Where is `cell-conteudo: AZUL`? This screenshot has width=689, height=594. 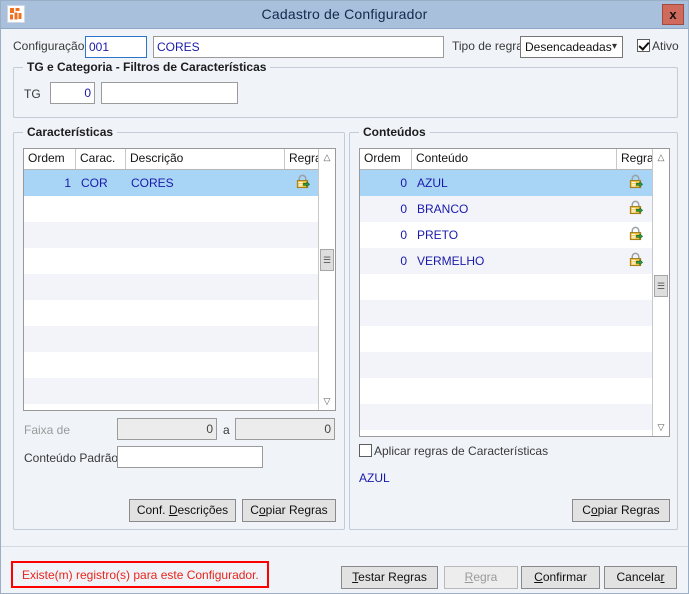 cell-conteudo: AZUL is located at coordinates (432, 183).